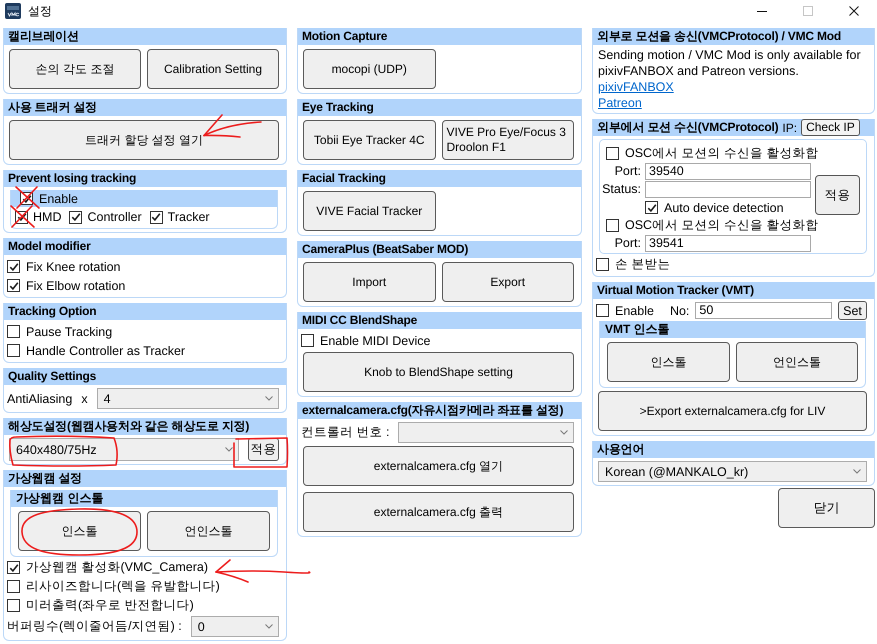 This screenshot has width=877, height=644. I want to click on text-field: 50, so click(763, 310).